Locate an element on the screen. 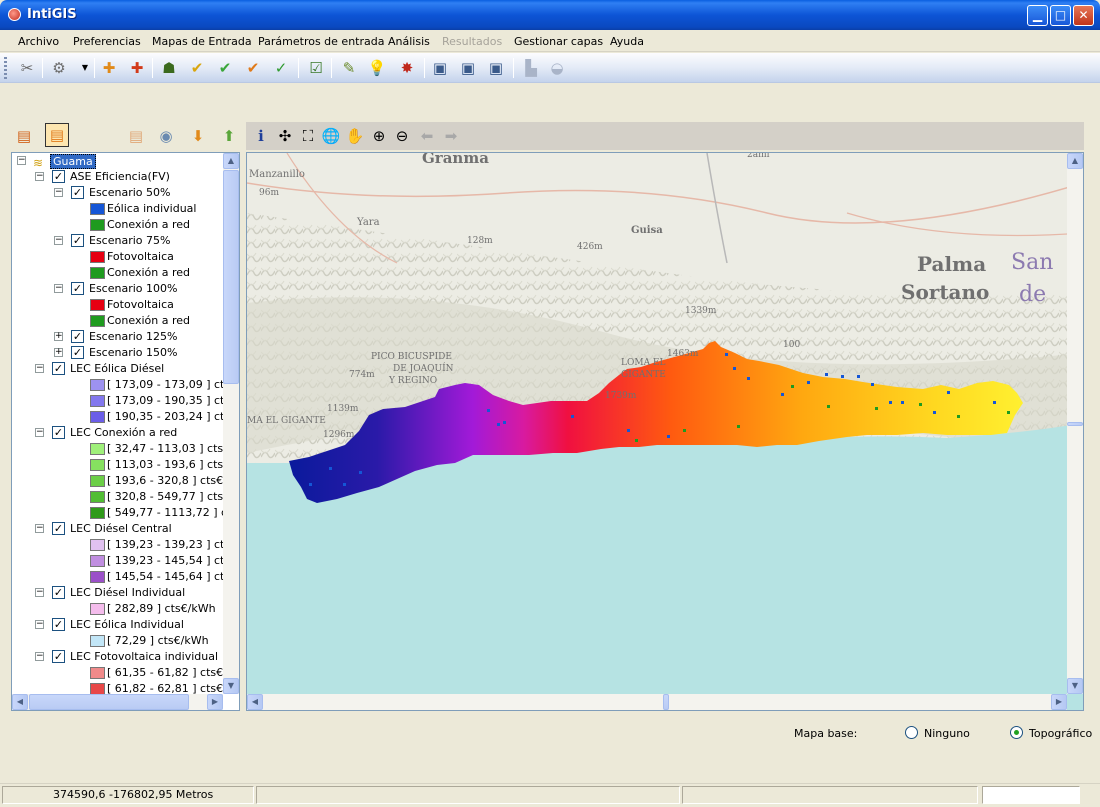  basemap-topographic-label: Topográfico is located at coordinates (1060, 733).